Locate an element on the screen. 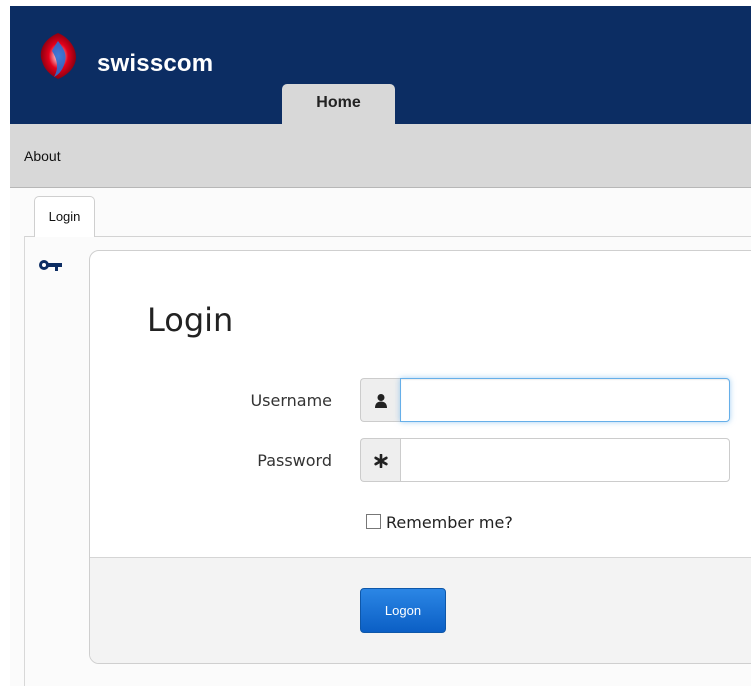 This screenshot has height=686, width=751. nav-item-about: About is located at coordinates (42, 156).